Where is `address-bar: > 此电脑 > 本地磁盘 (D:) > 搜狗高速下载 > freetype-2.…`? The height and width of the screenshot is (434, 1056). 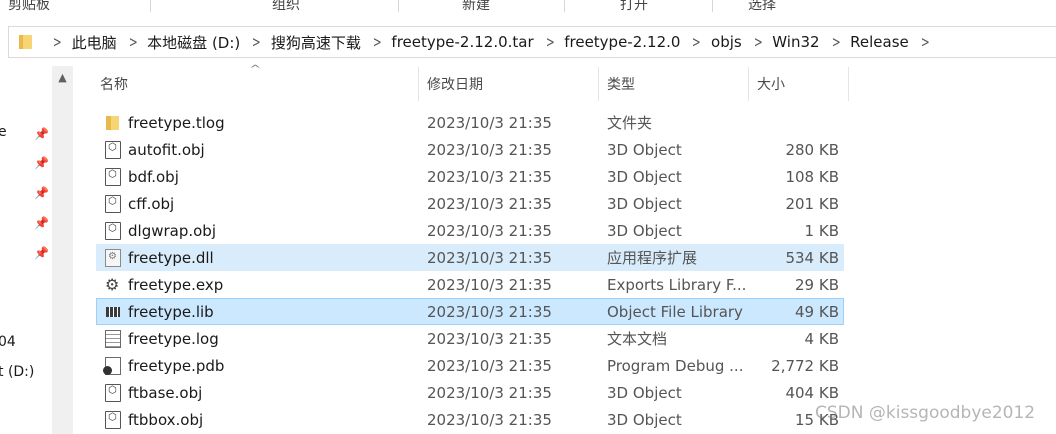 address-bar: > 此电脑 > 本地磁盘 (D:) > 搜狗高速下载 > freetype-2.… is located at coordinates (532, 42).